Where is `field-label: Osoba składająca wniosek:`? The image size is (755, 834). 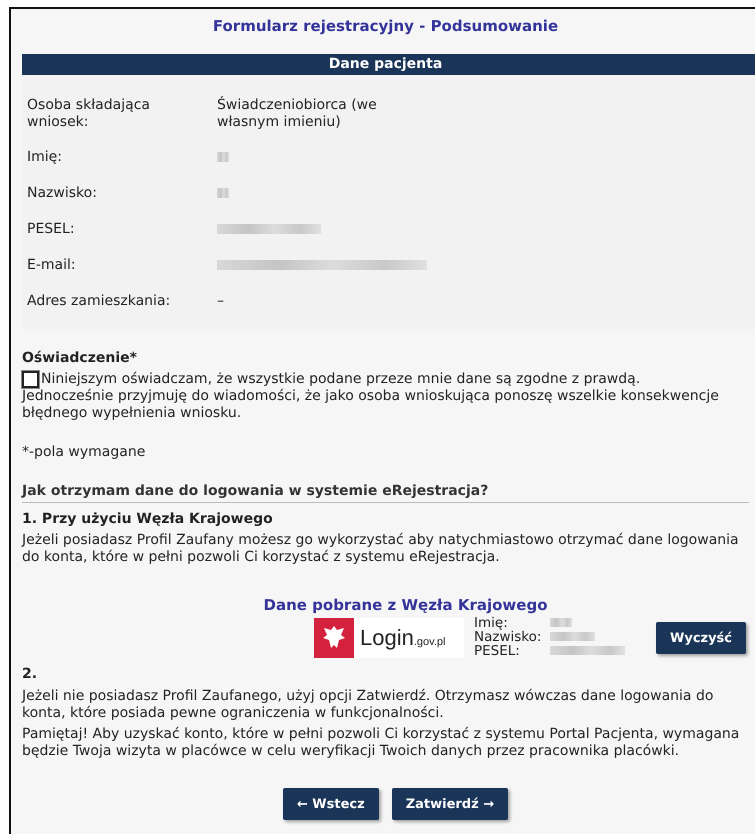
field-label: Osoba składająca wniosek: is located at coordinates (89, 114).